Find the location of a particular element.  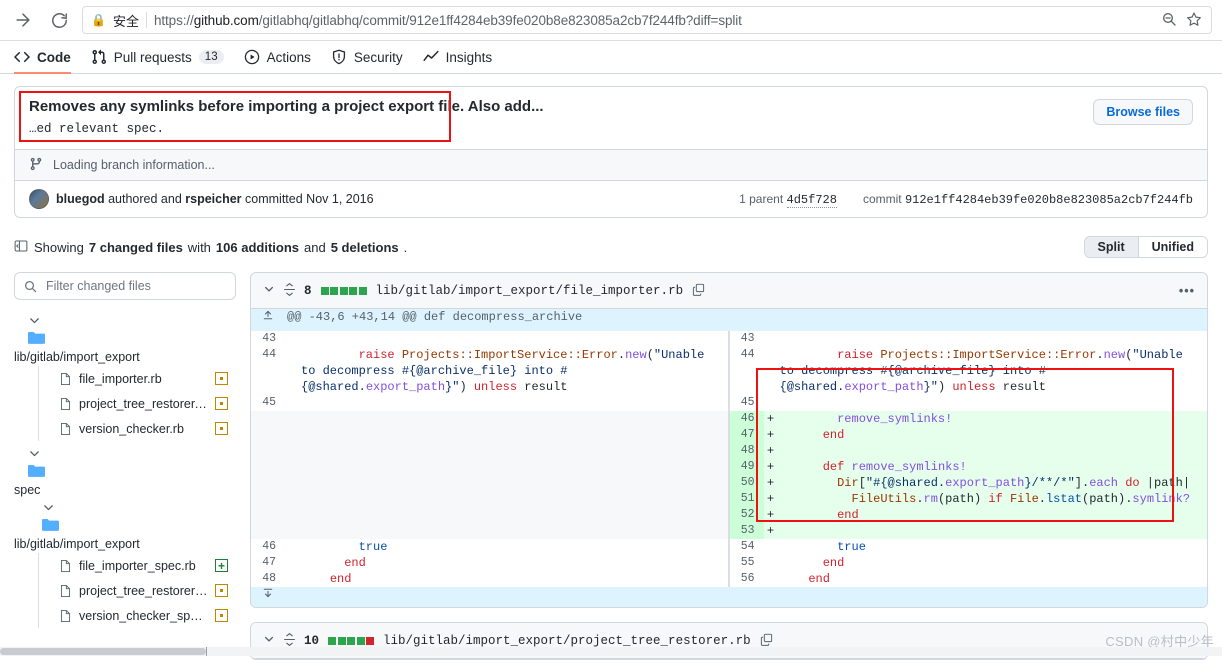

authored-text: authored and is located at coordinates (145, 199).